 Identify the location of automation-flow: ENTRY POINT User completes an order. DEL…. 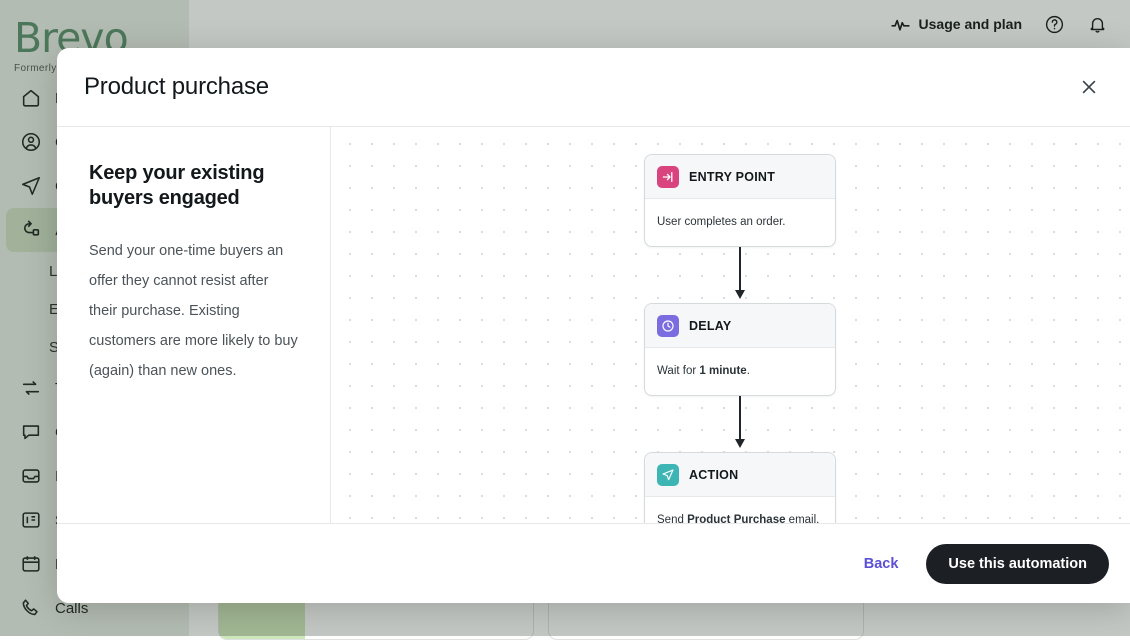
(740, 338).